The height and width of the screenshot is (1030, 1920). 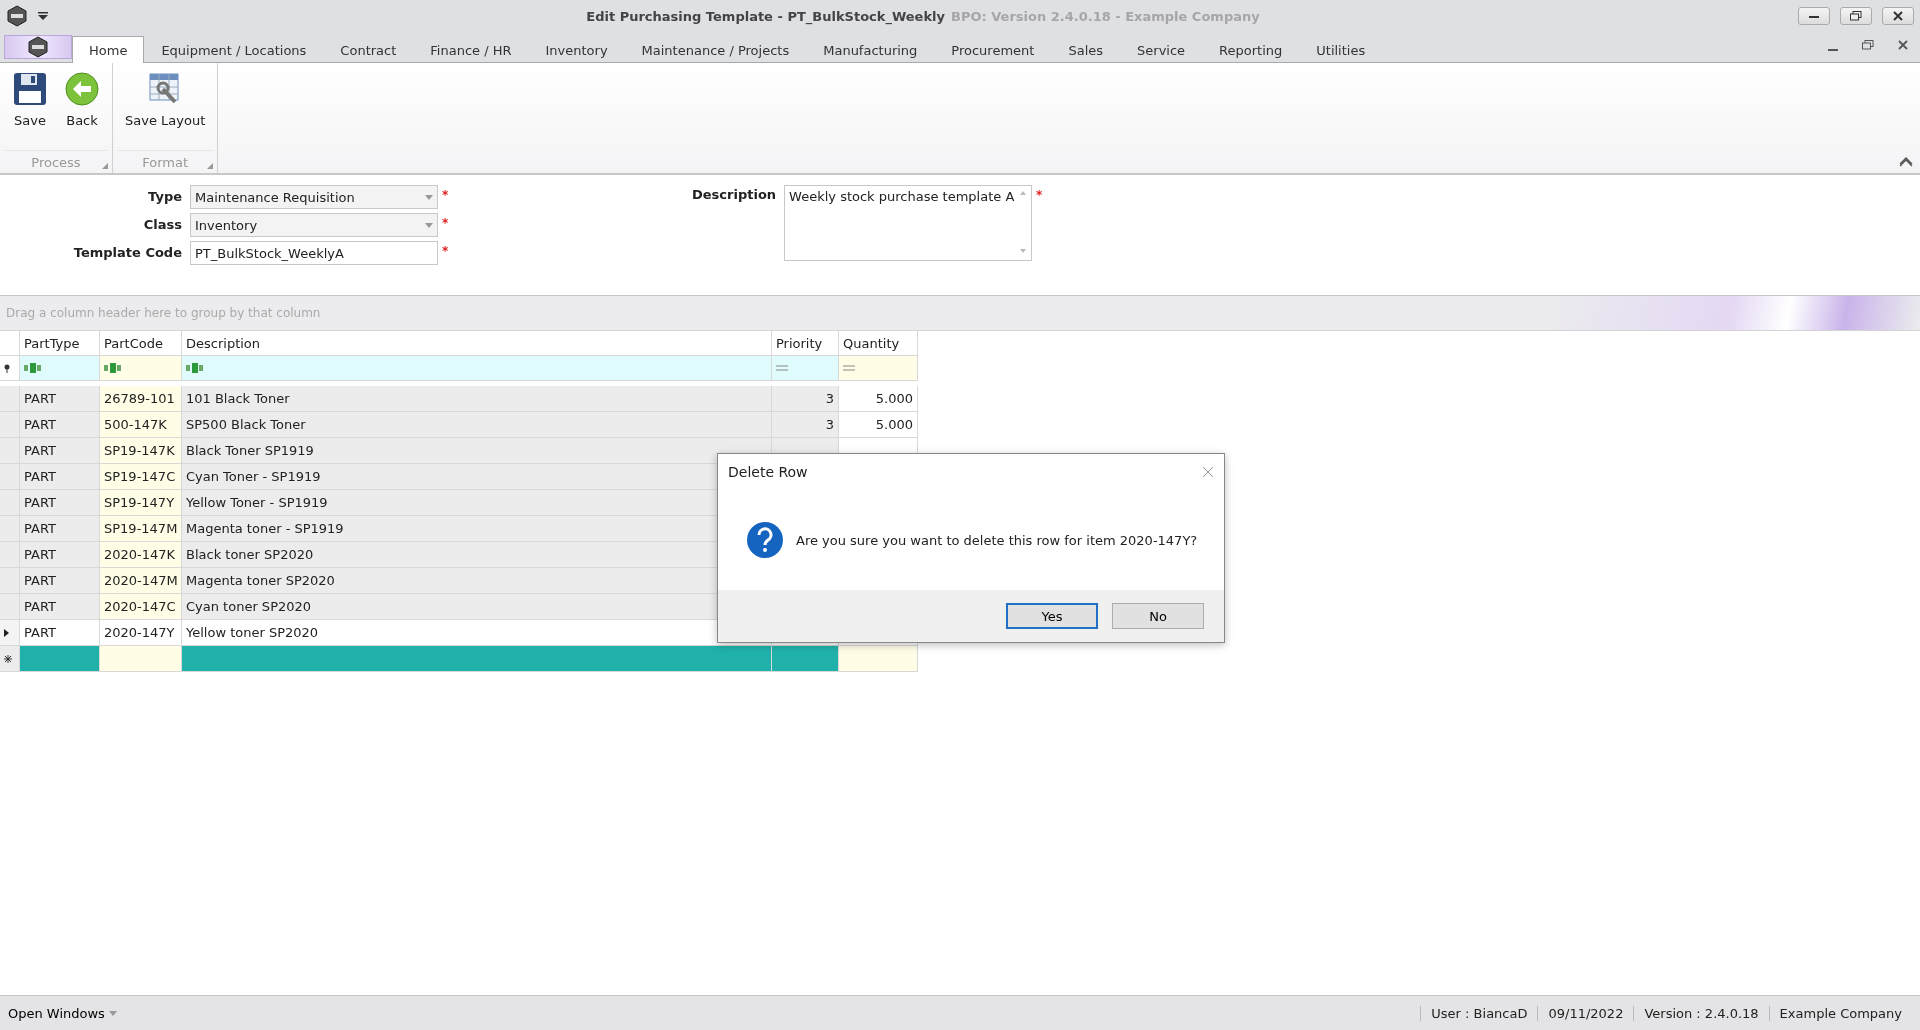 I want to click on table-cell: Black Toner SP1919, so click(x=477, y=451).